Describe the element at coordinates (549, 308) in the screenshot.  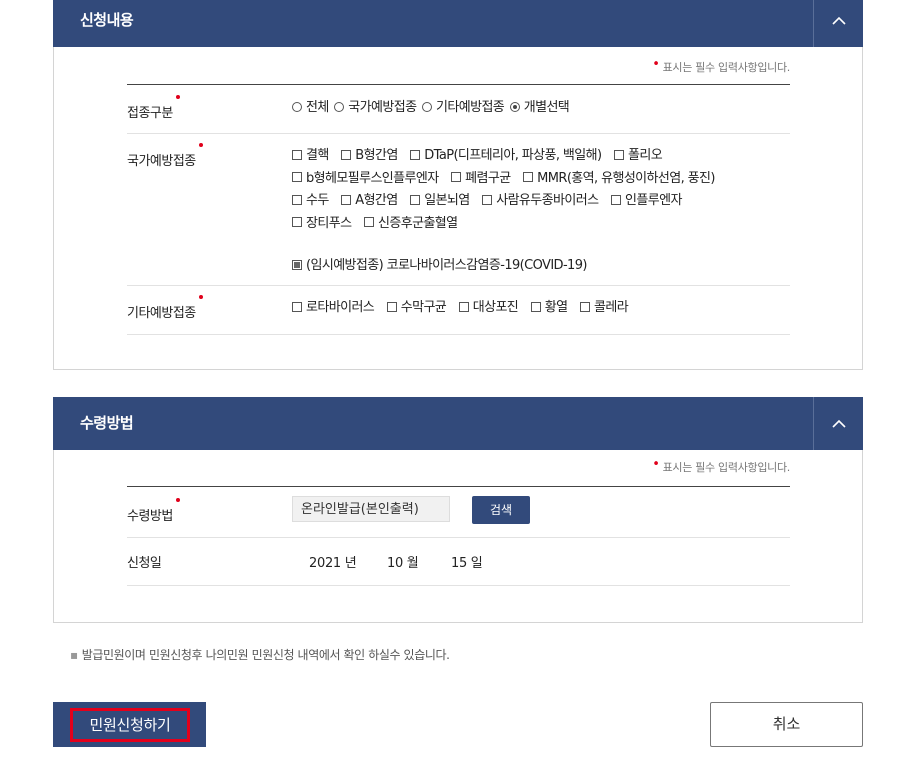
I see `checkbox-yellow-fever: 황열` at that location.